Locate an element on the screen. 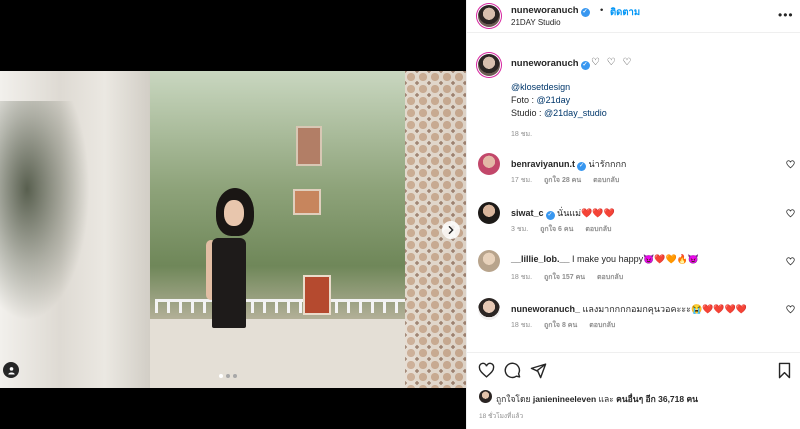 The height and width of the screenshot is (429, 800). location-link: 21DAY Studio is located at coordinates (536, 22).